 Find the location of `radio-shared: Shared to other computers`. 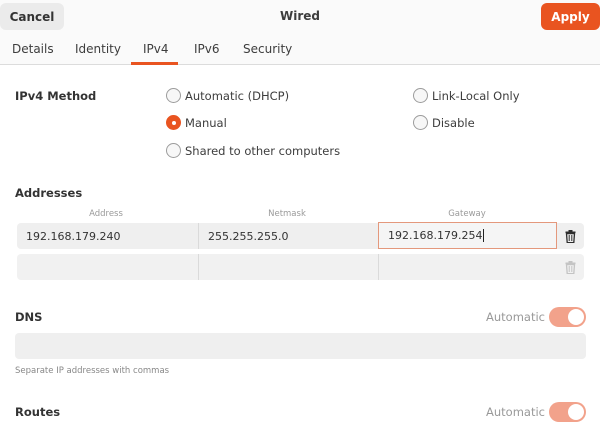

radio-shared: Shared to other computers is located at coordinates (253, 150).